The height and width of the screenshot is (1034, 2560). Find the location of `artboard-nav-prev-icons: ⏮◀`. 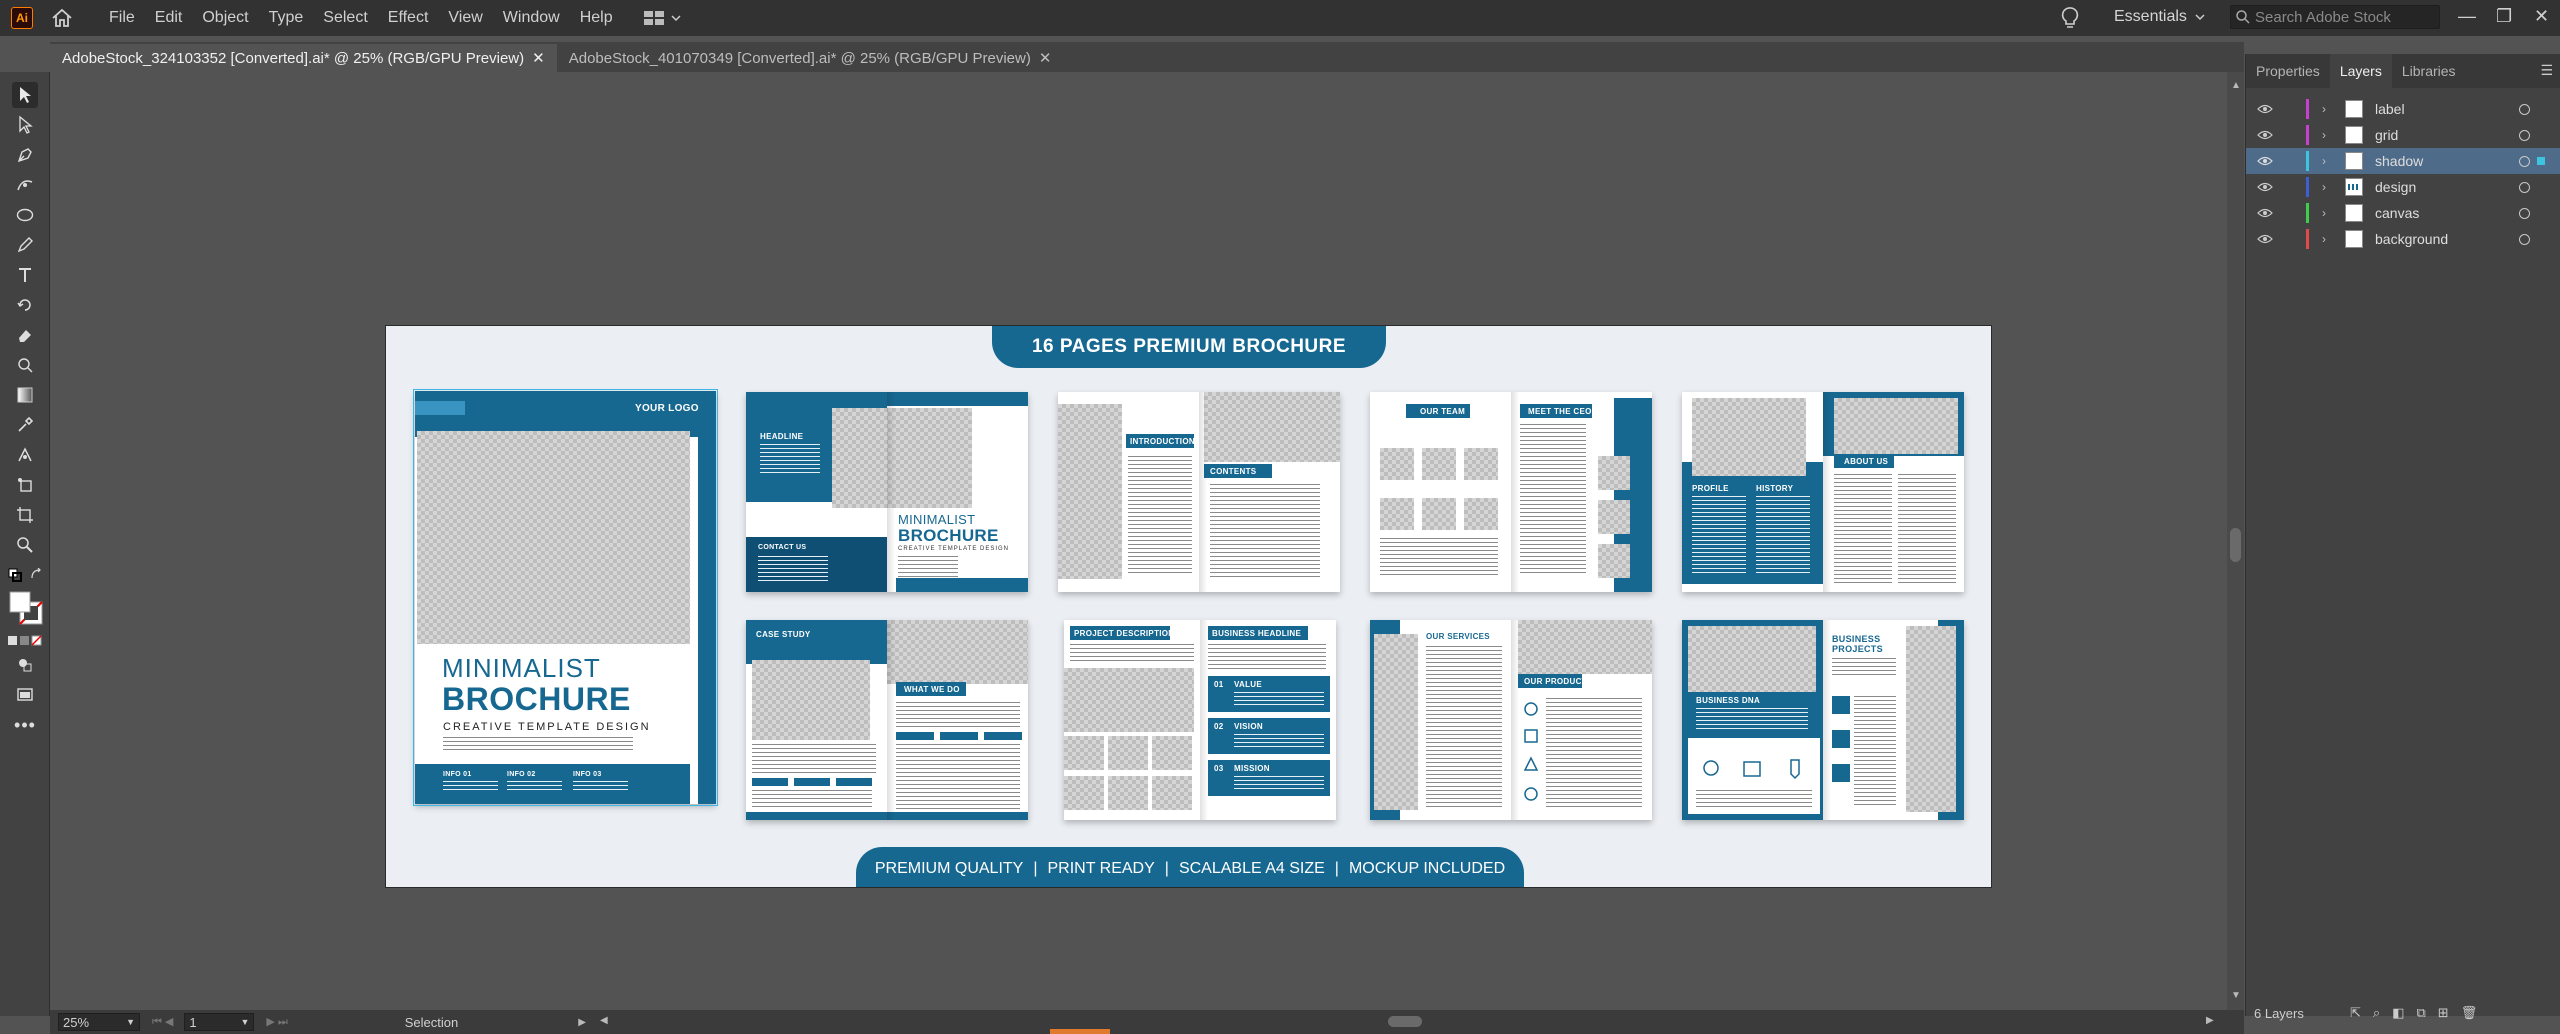

artboard-nav-prev-icons: ⏮◀ is located at coordinates (164, 1022).